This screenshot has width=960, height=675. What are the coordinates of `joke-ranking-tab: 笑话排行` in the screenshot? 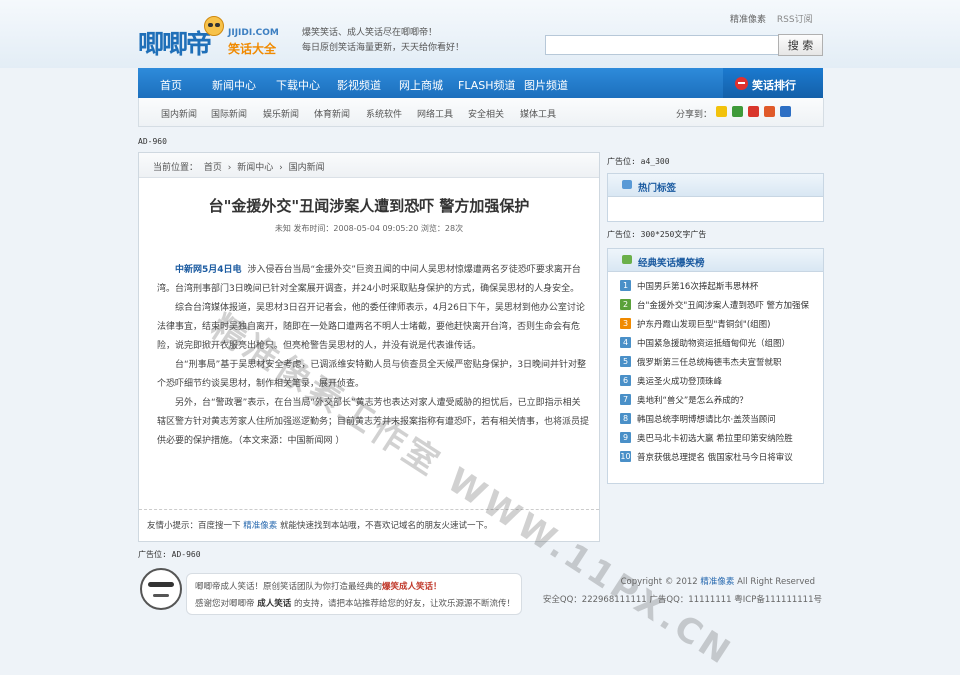 It's located at (773, 83).